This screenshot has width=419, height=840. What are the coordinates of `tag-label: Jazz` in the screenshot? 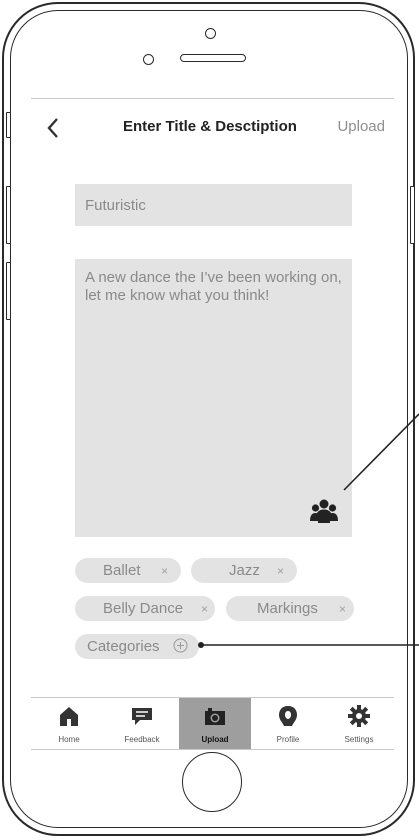 It's located at (244, 570).